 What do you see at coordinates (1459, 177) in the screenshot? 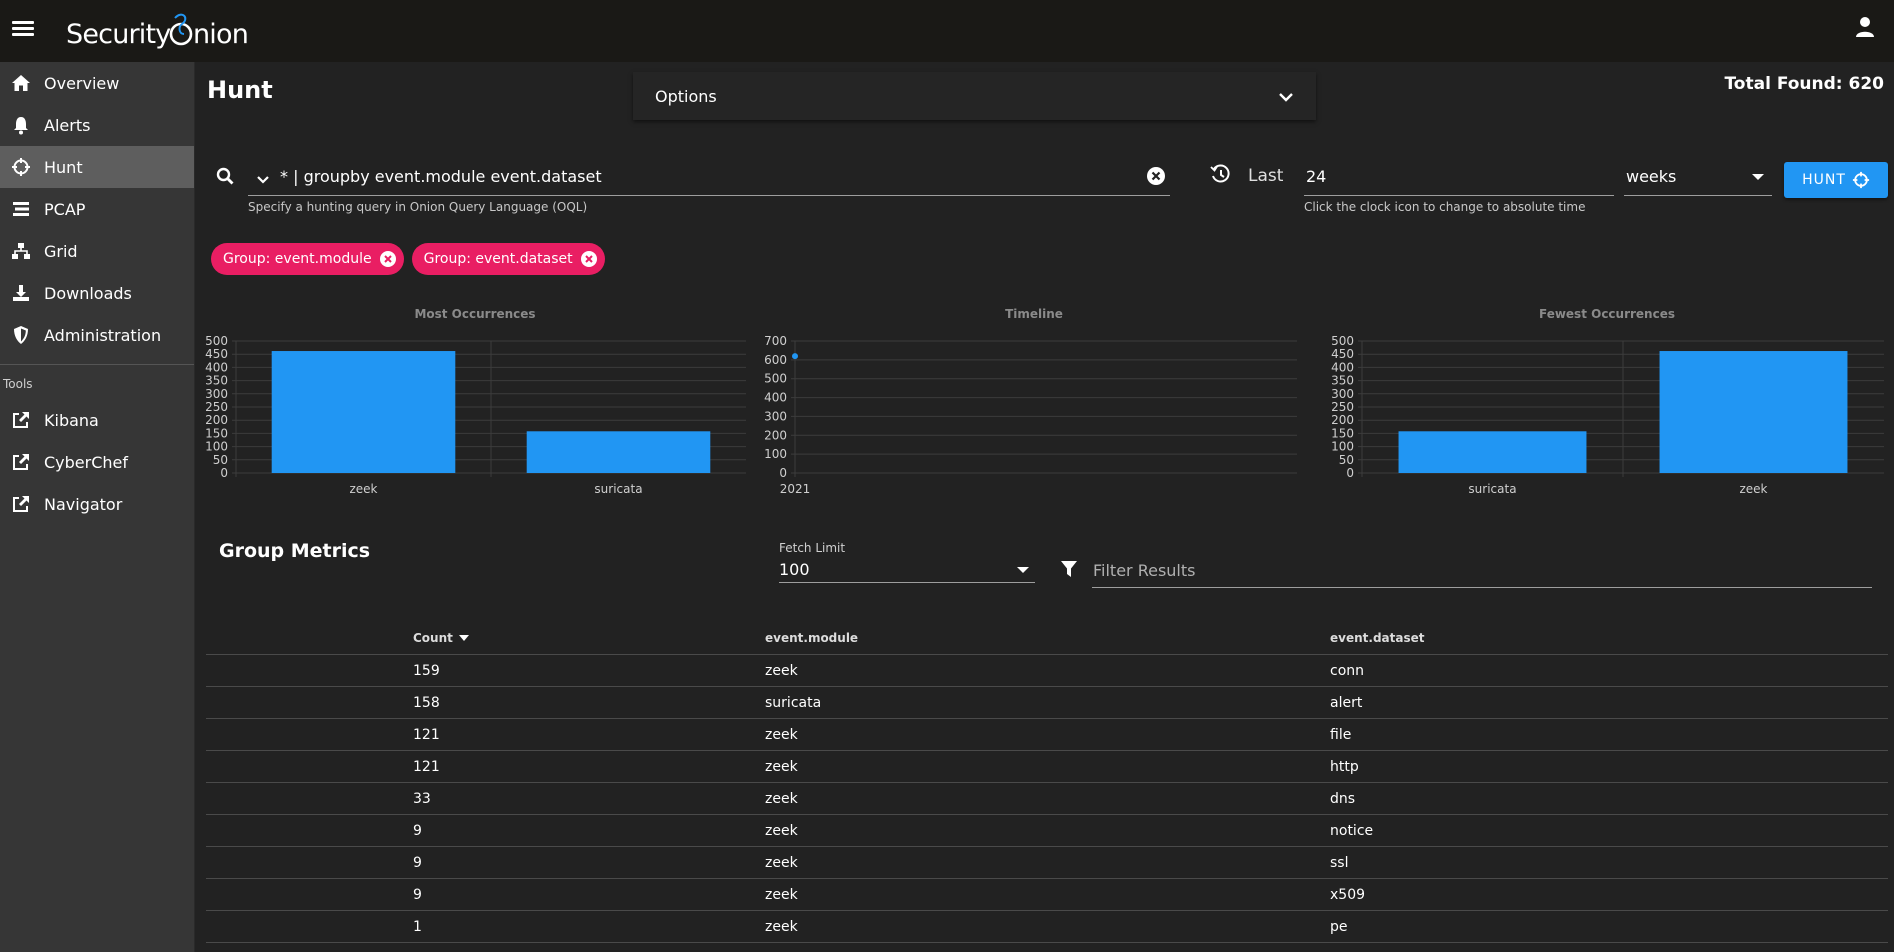
I see `relative-time-value-input: 24` at bounding box center [1459, 177].